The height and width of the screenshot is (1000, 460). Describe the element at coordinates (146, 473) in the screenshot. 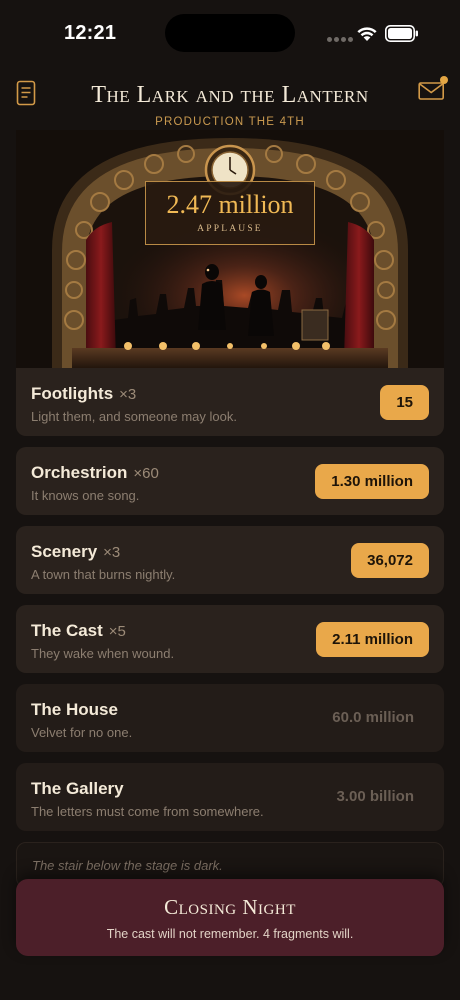

I see `upgrade-count: ×60` at that location.